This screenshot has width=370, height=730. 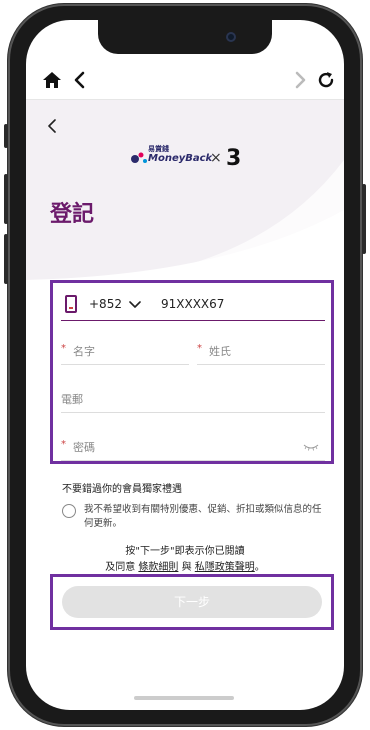 I want to click on home-indicator, so click(x=184, y=698).